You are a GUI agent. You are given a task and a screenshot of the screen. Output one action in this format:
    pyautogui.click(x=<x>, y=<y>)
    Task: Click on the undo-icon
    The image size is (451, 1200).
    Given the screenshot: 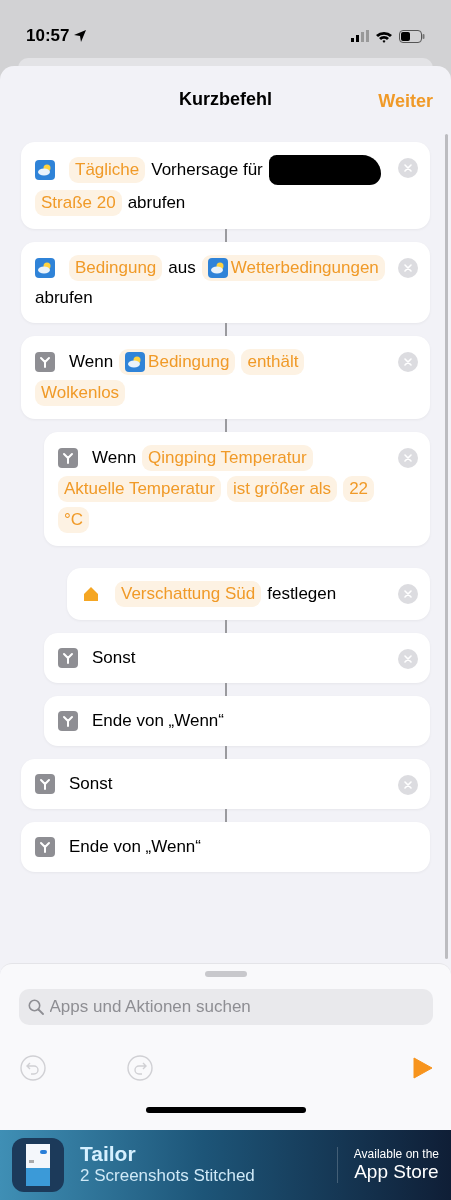 What is the action you would take?
    pyautogui.click(x=33, y=1068)
    